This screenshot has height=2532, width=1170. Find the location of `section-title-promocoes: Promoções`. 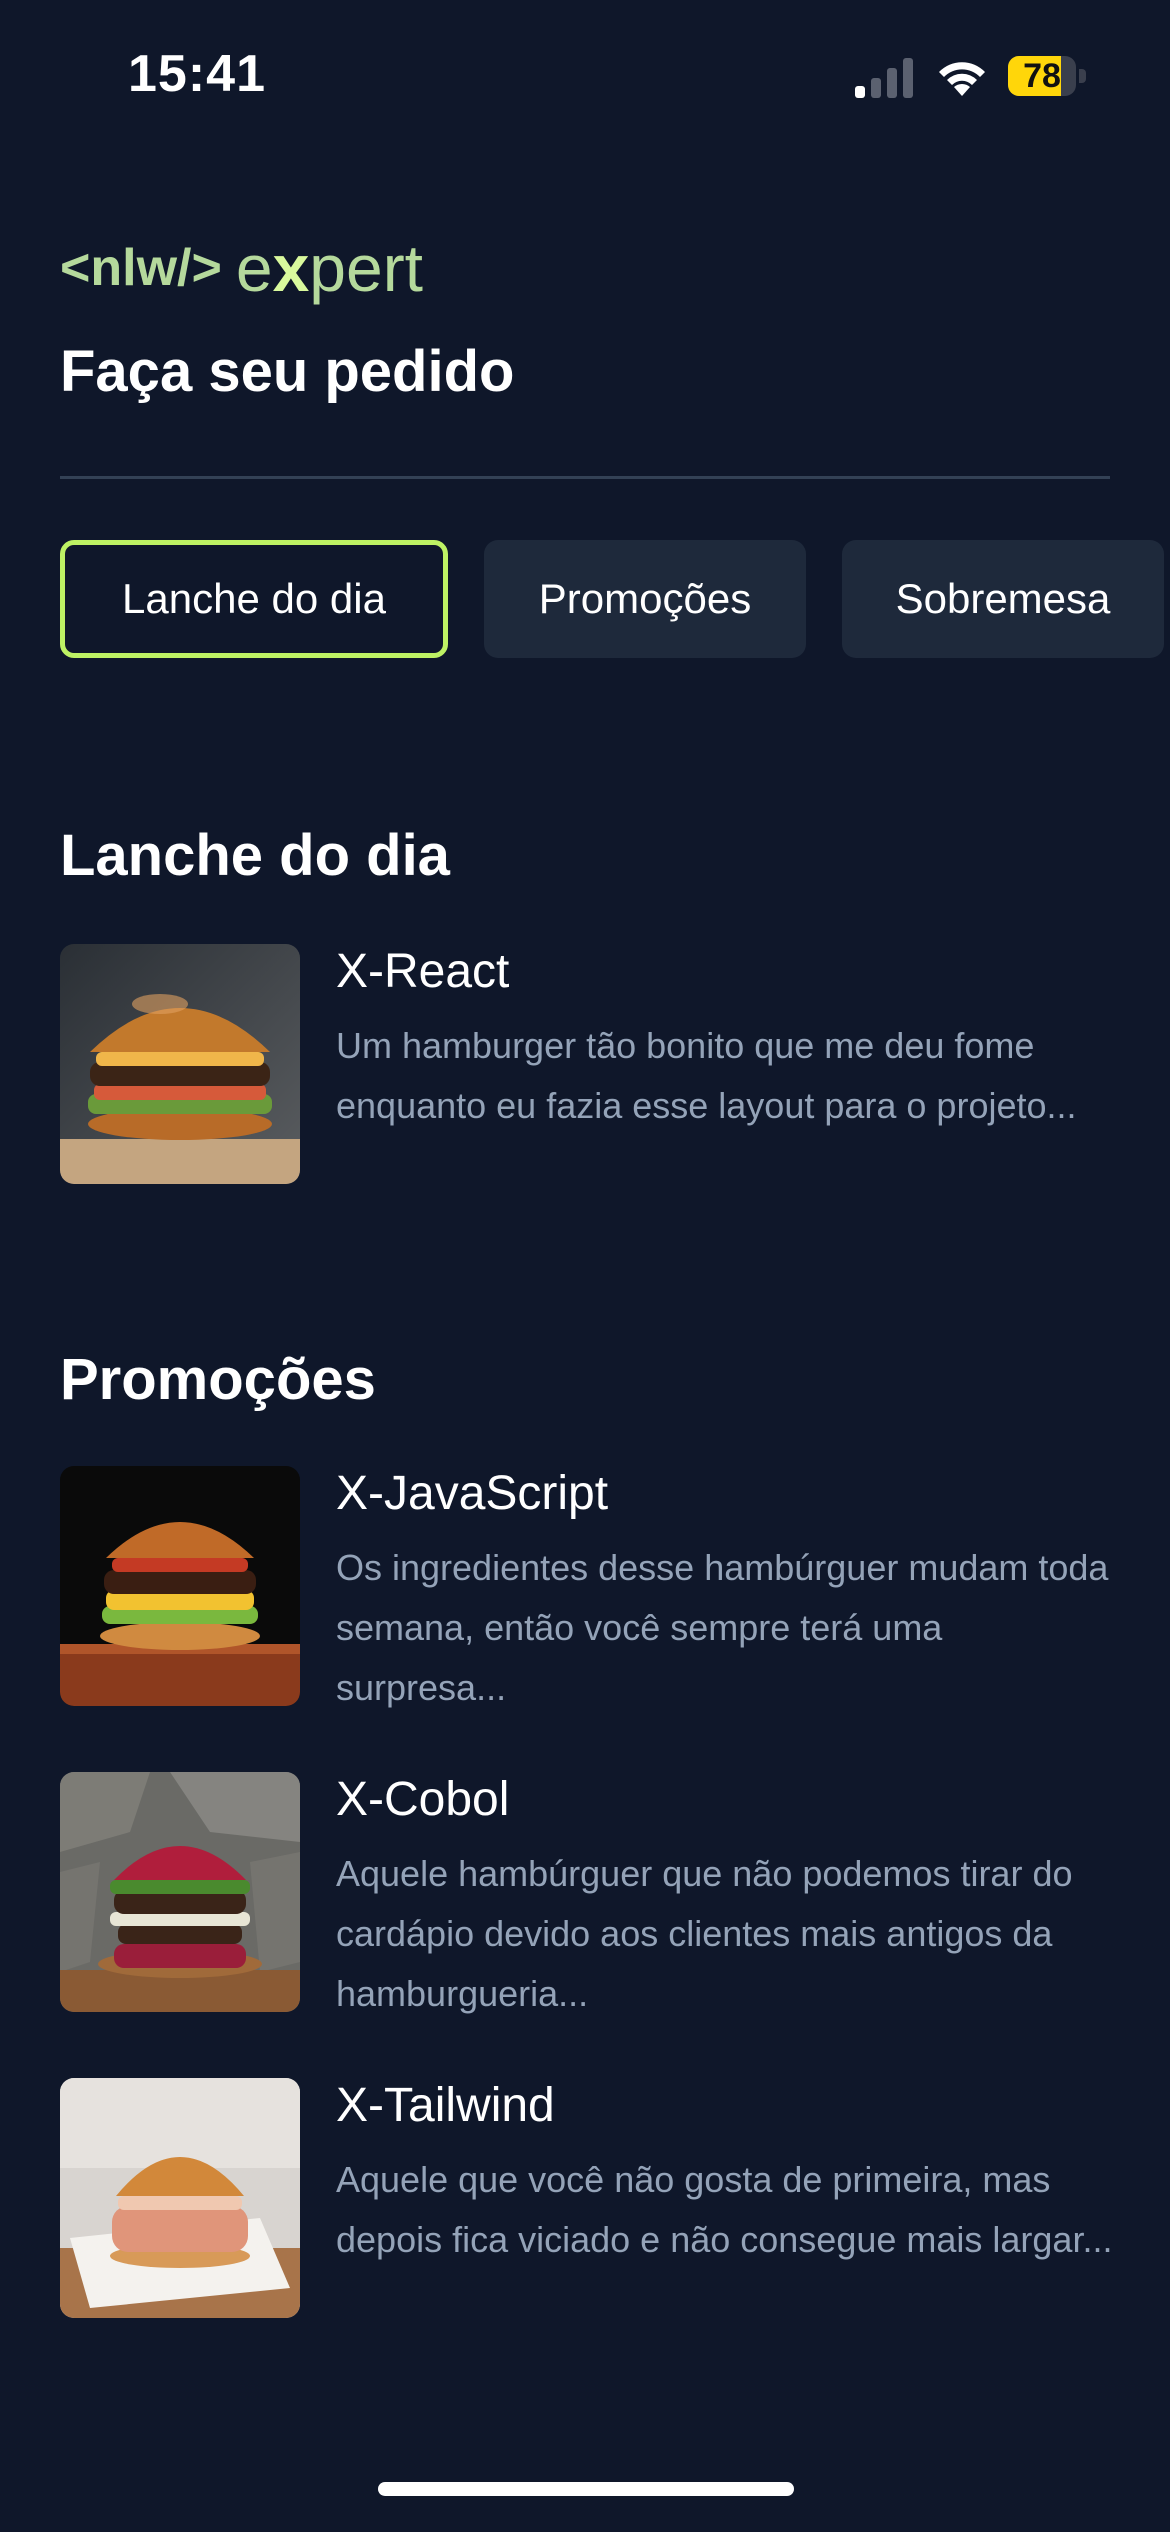

section-title-promocoes: Promoções is located at coordinates (218, 1379).